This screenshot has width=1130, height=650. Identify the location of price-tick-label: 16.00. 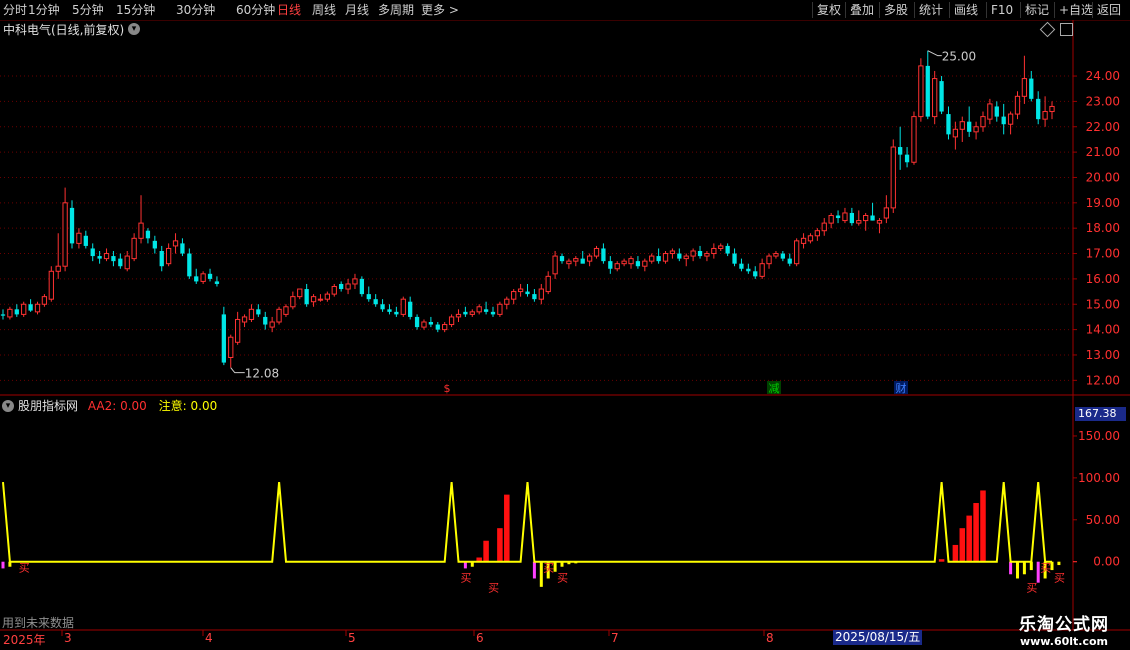
(1103, 279).